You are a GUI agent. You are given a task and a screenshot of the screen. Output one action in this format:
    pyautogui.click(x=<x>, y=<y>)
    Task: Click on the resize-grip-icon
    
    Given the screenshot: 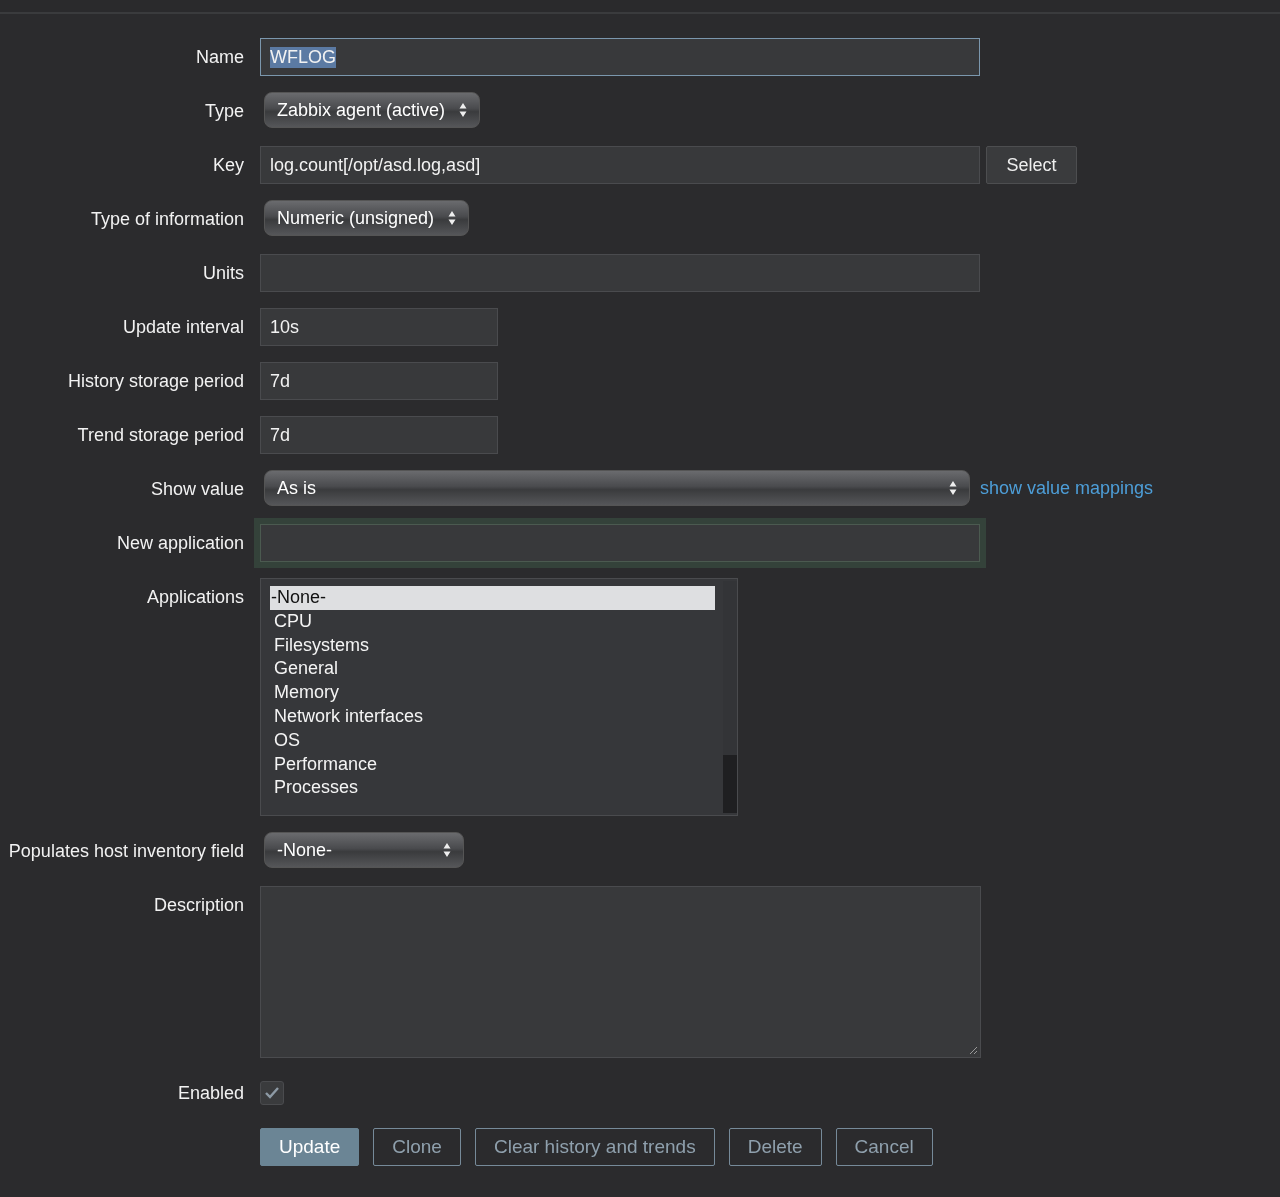 What is the action you would take?
    pyautogui.click(x=973, y=1050)
    